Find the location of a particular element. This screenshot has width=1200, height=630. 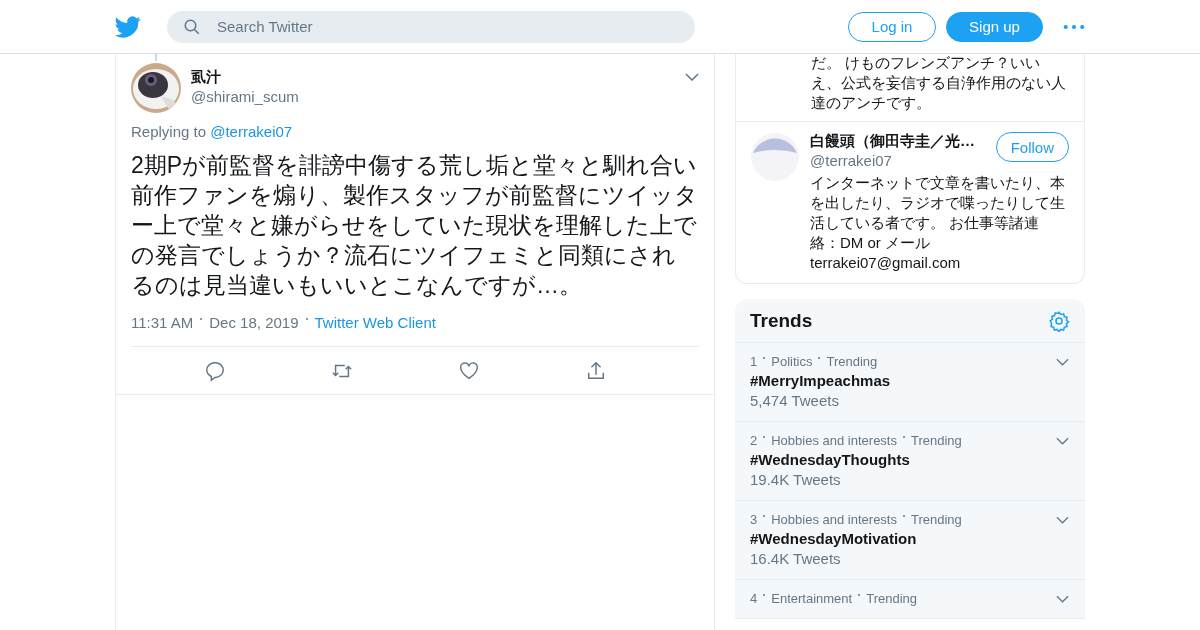

tweet-count: 19.4K Tweets is located at coordinates (796, 479).